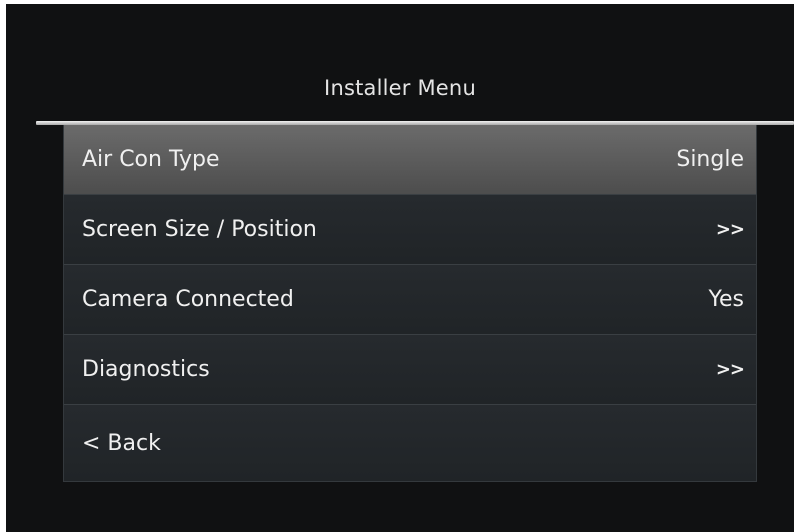  What do you see at coordinates (400, 88) in the screenshot?
I see `menu-title: Installer Menu` at bounding box center [400, 88].